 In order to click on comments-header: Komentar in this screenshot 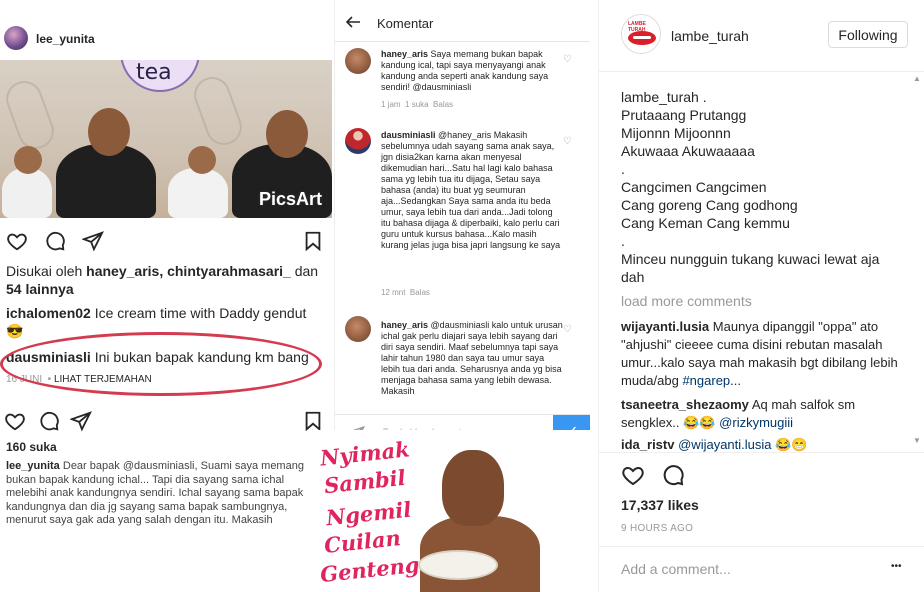, I will do `click(462, 21)`.